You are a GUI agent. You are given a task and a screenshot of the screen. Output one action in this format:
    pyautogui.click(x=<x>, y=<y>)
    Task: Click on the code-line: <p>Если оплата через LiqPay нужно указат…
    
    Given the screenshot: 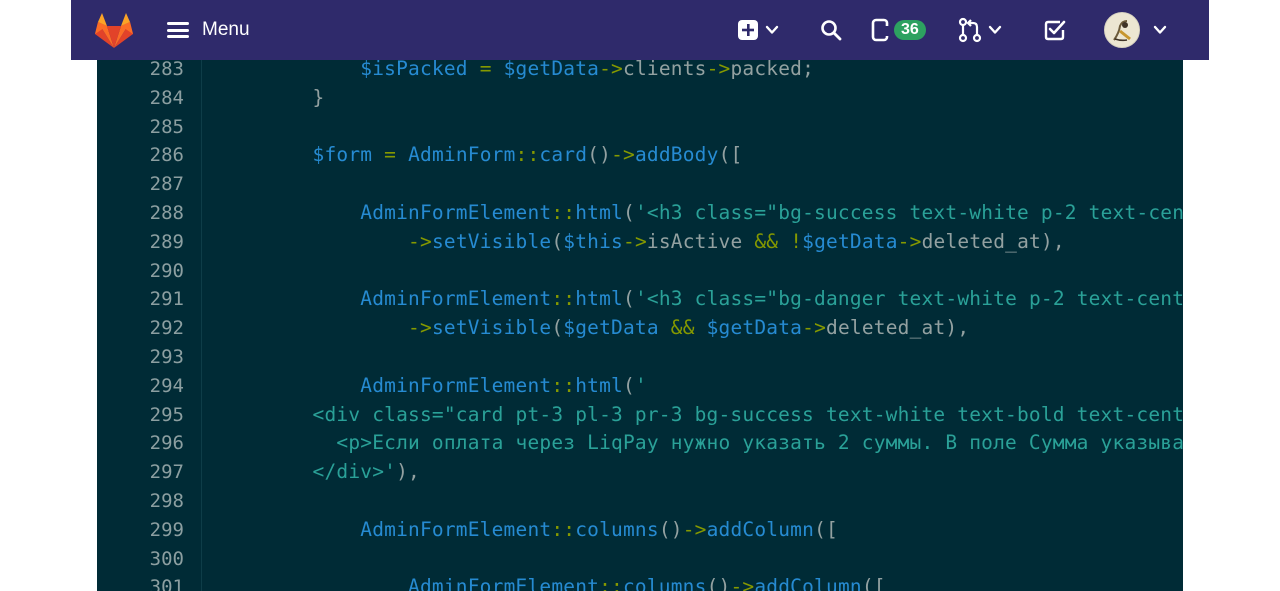 What is the action you would take?
    pyautogui.click(x=700, y=447)
    